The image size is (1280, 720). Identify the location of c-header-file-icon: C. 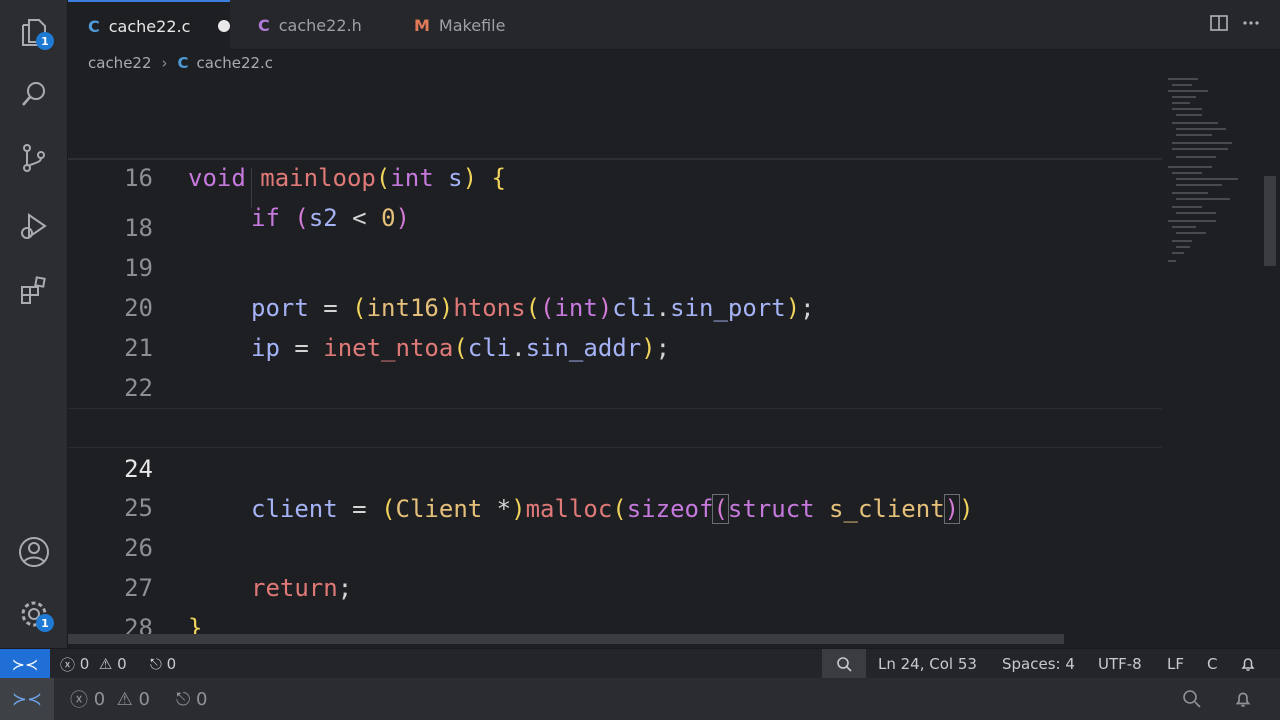
(264, 25).